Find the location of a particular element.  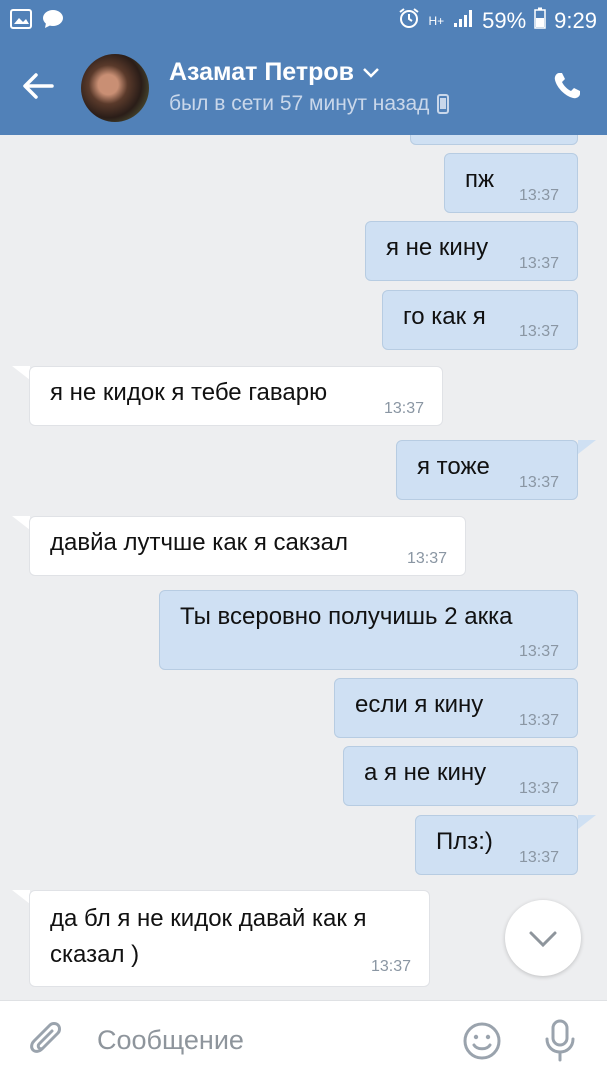

arrow-left-icon is located at coordinates (38, 86).